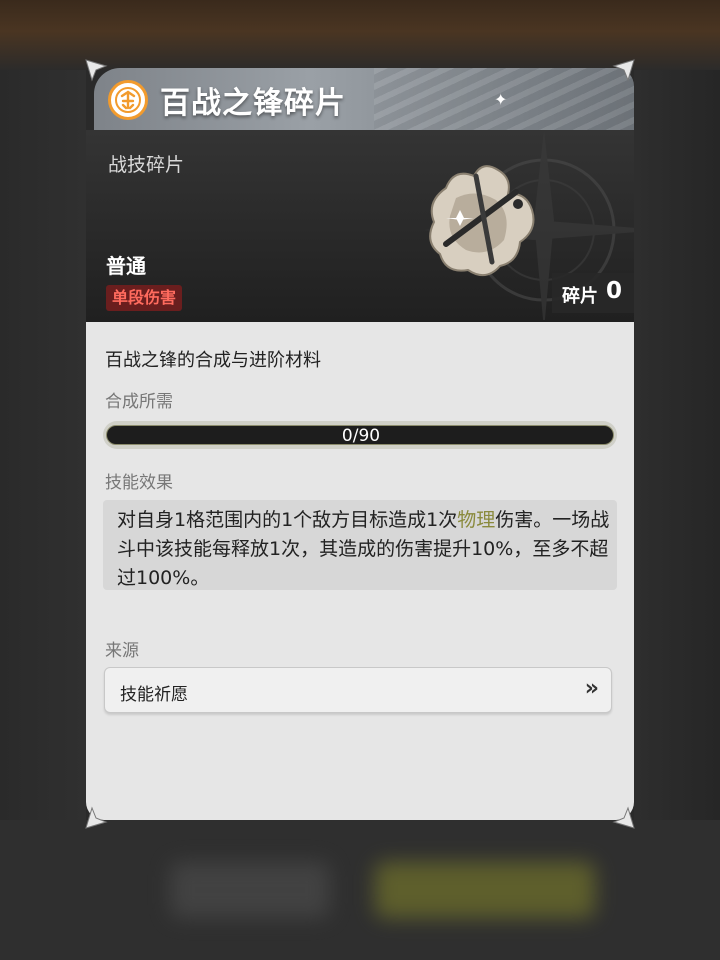 This screenshot has height=960, width=720. What do you see at coordinates (126, 266) in the screenshot?
I see `item-rarity: 普通` at bounding box center [126, 266].